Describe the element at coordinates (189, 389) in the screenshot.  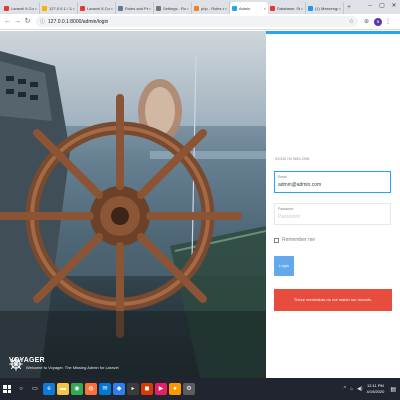
I see `settings-icon: ⚙` at that location.